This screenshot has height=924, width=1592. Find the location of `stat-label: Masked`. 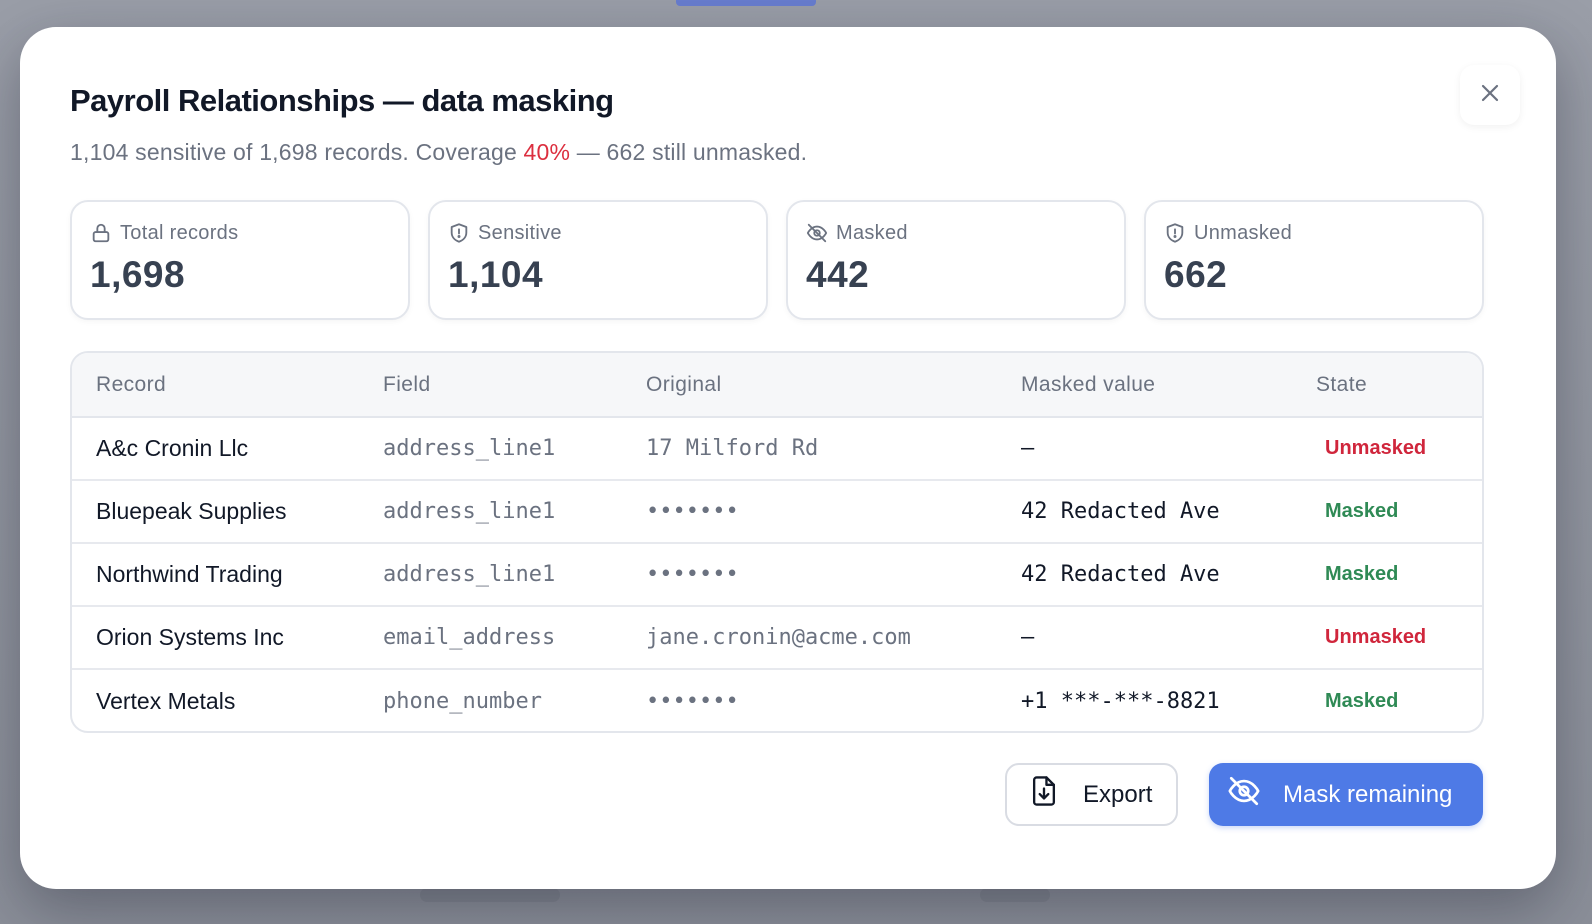

stat-label: Masked is located at coordinates (872, 232).